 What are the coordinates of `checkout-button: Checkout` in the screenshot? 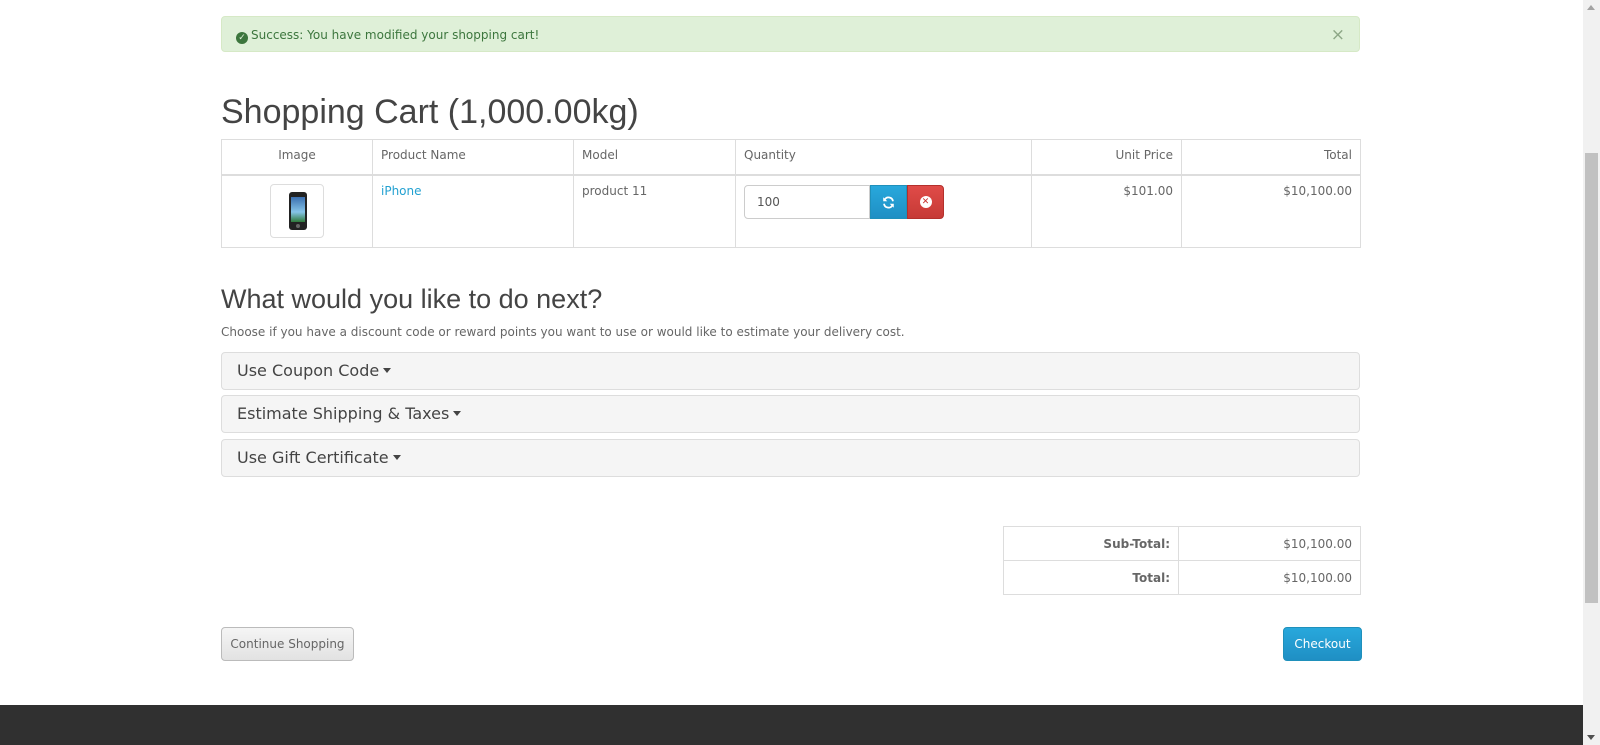 It's located at (1322, 644).